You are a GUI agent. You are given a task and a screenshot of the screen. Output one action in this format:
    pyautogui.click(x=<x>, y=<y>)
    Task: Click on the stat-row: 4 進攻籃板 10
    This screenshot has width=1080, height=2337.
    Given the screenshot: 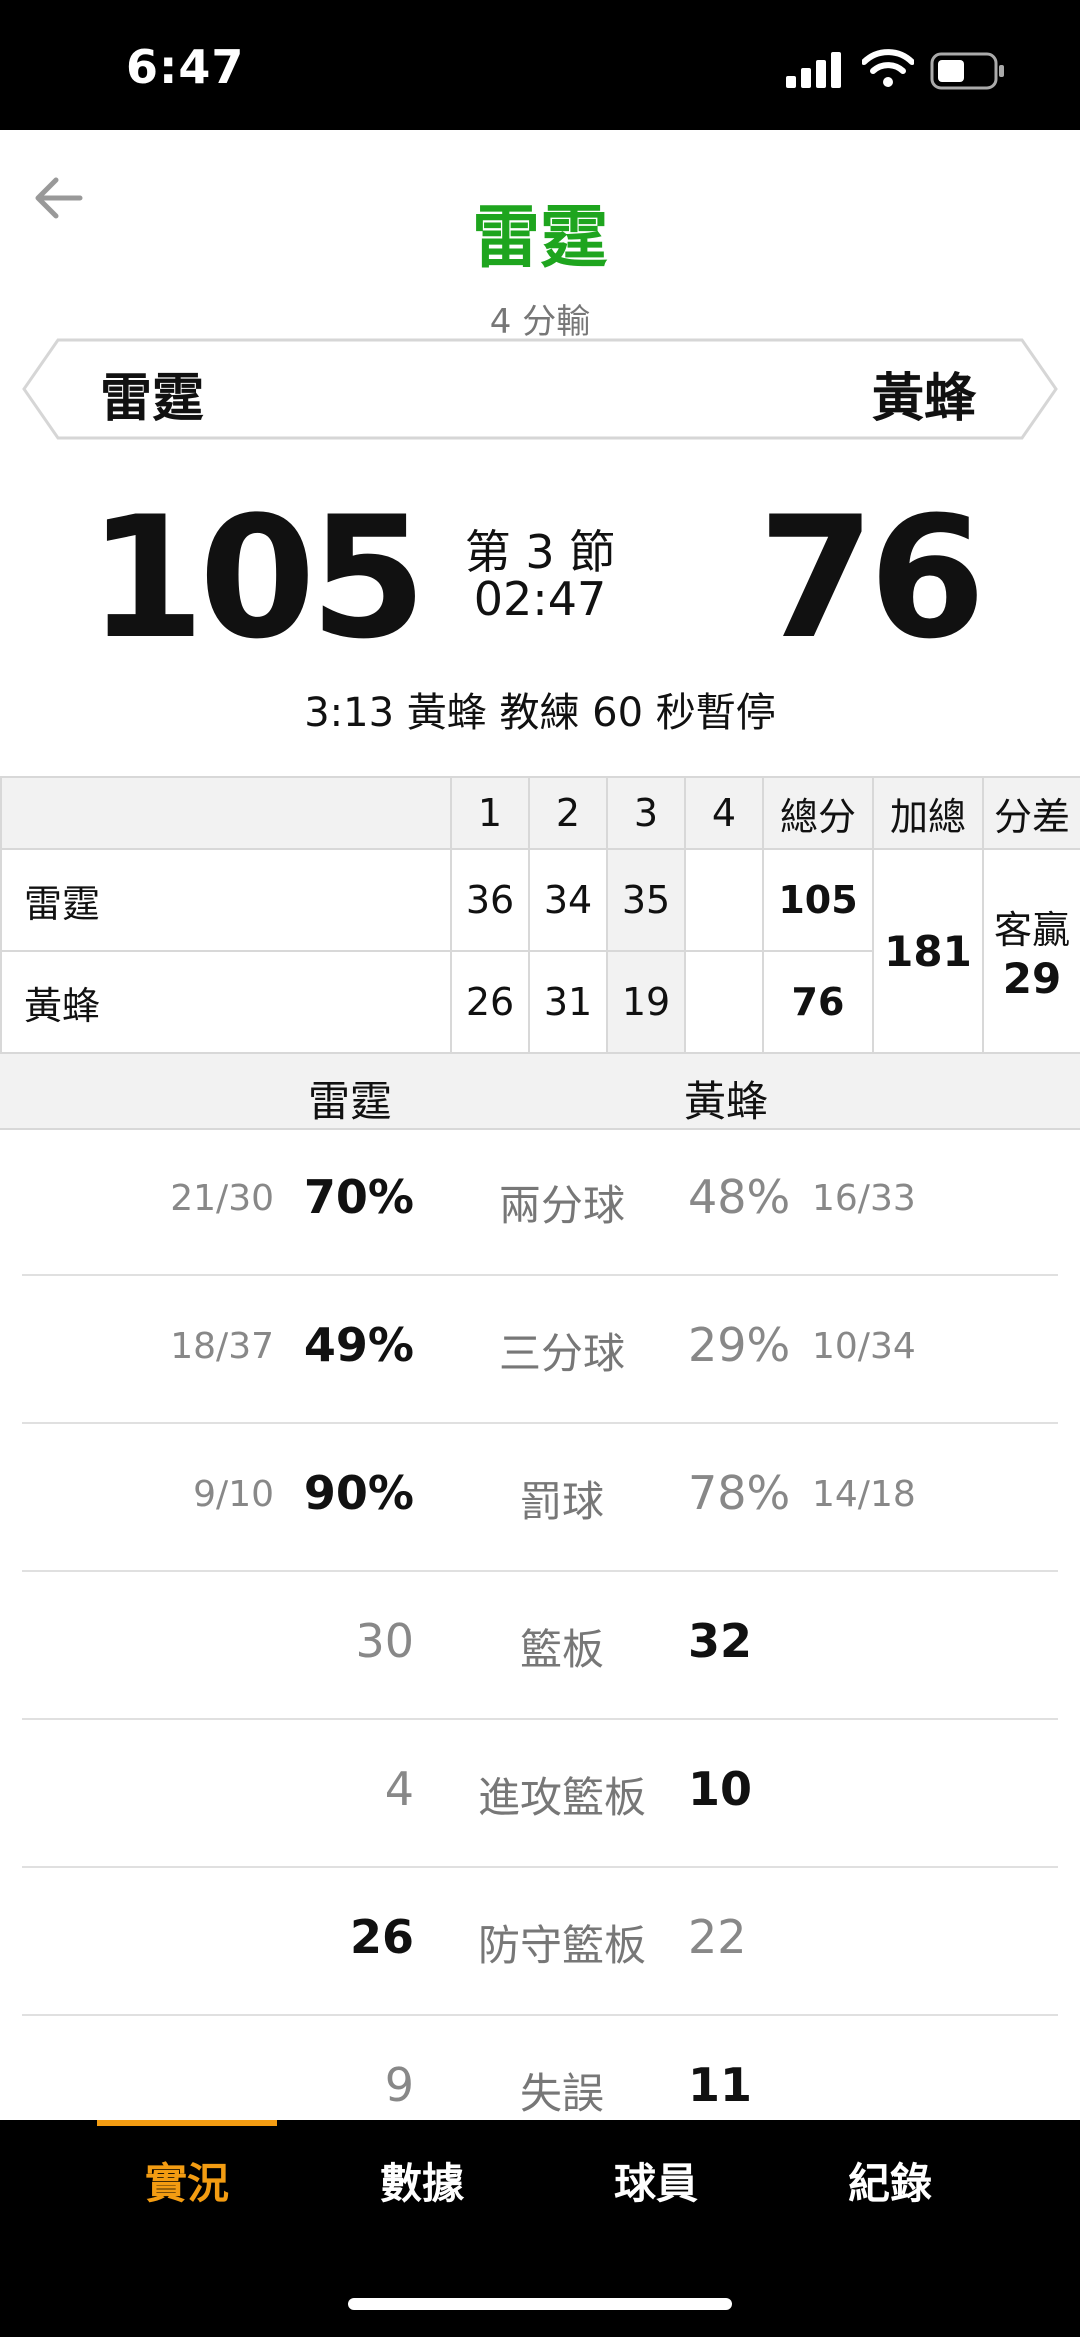 What is the action you would take?
    pyautogui.click(x=540, y=1794)
    